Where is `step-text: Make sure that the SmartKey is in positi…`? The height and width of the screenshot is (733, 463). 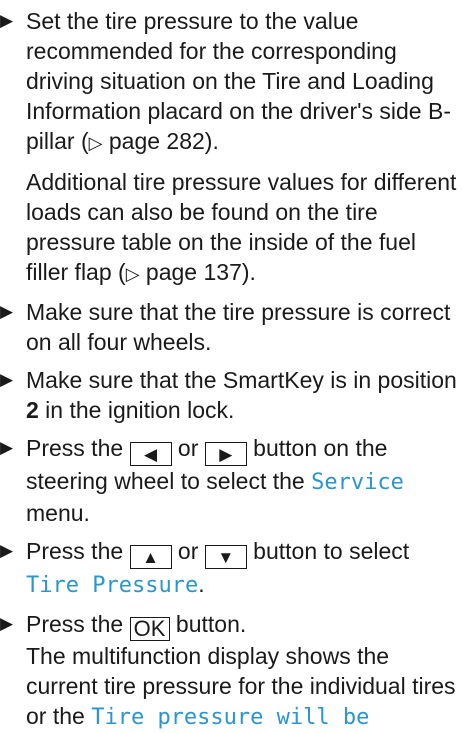 step-text: Make sure that the SmartKey is in positi… is located at coordinates (244, 395).